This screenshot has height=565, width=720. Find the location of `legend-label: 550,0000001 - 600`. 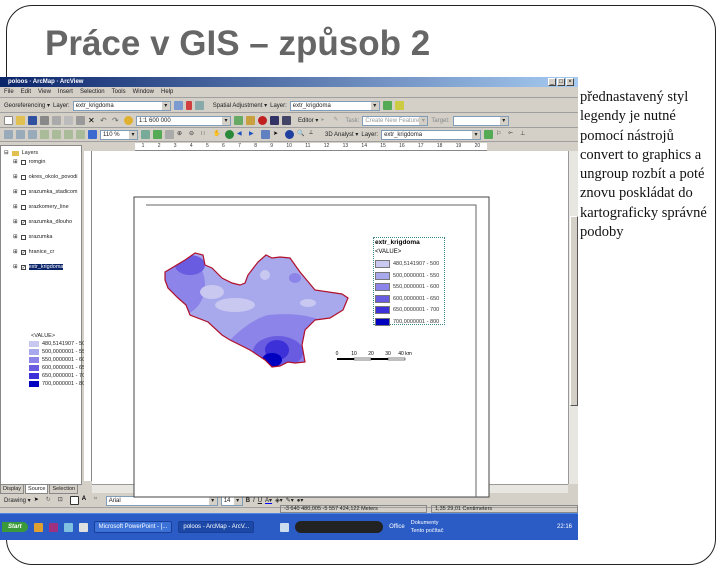

legend-label: 550,0000001 - 600 is located at coordinates (416, 287).